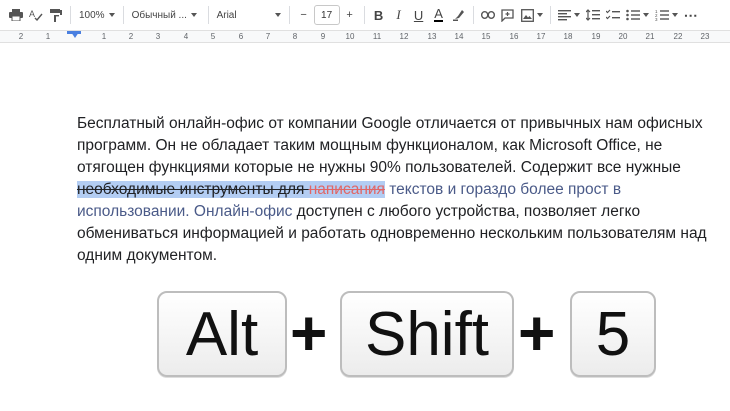  Describe the element at coordinates (213, 36) in the screenshot. I see `ruler-number: 5` at that location.